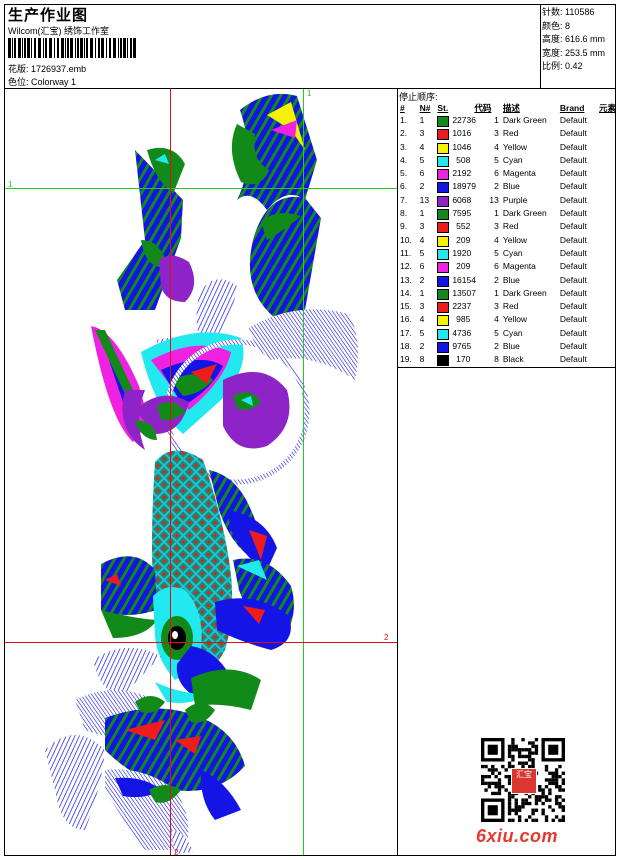 Image resolution: width=620 pixels, height=860 pixels. Describe the element at coordinates (455, 120) in the screenshot. I see `table-cell: 22736` at that location.